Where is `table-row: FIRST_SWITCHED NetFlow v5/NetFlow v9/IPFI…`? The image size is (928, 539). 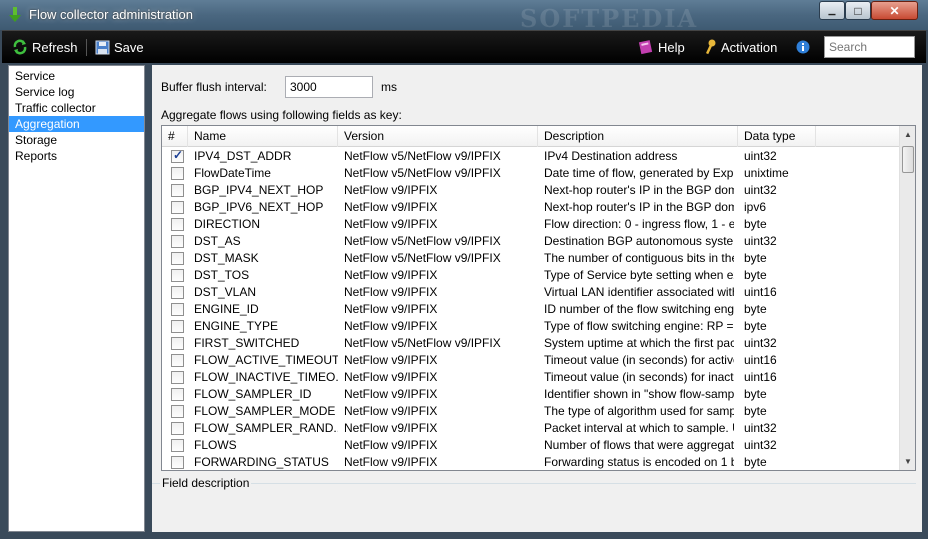 table-row: FIRST_SWITCHED NetFlow v5/NetFlow v9/IPFI… is located at coordinates (530, 343).